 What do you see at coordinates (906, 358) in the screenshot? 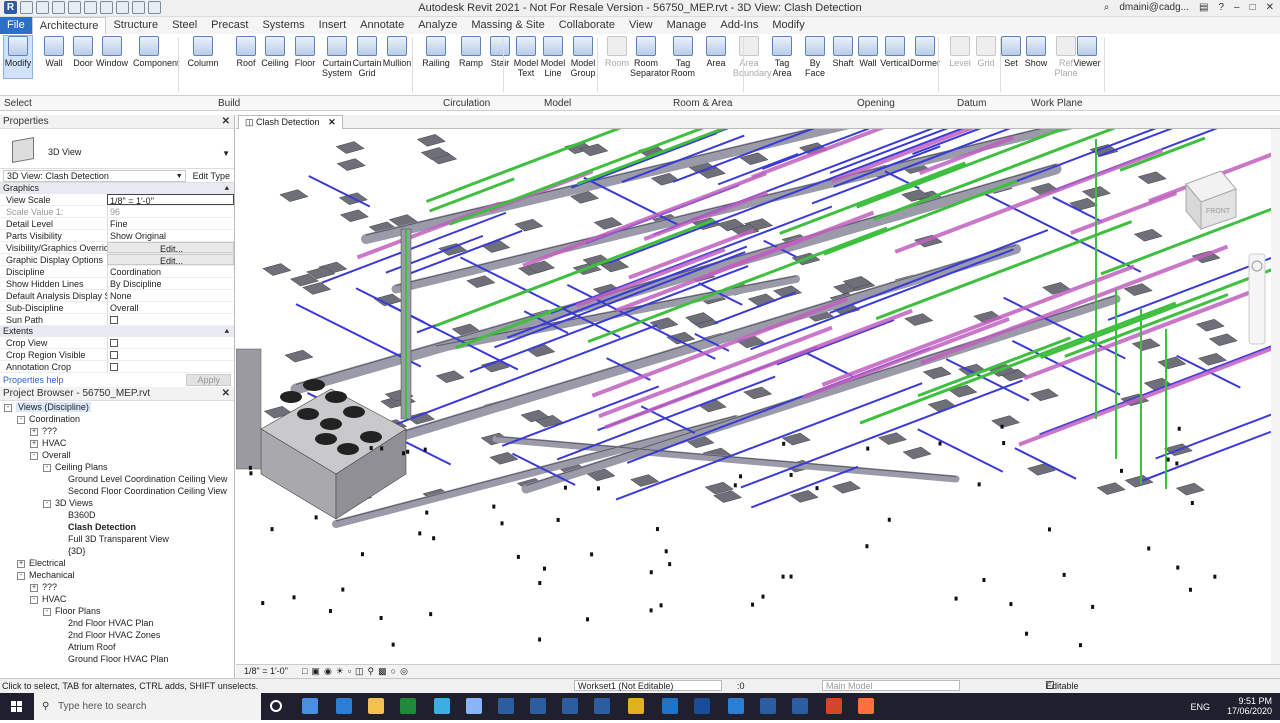
I see `pipe-magenta` at bounding box center [906, 358].